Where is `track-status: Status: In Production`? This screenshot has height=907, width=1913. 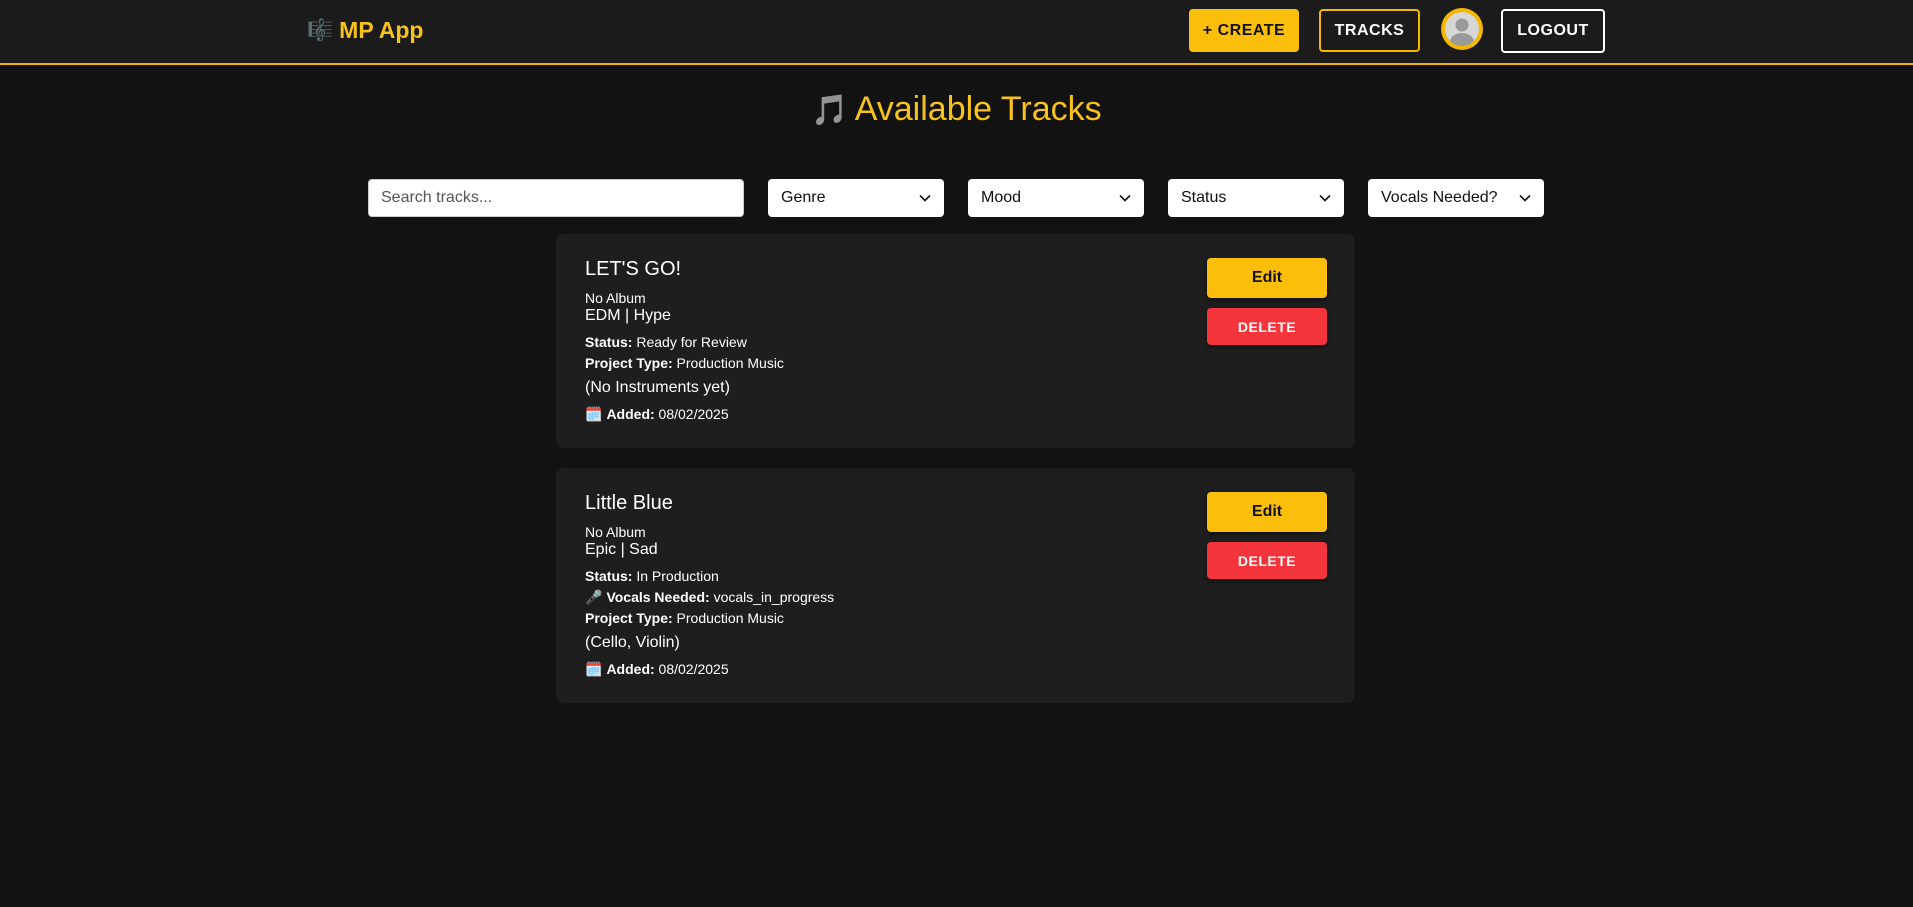 track-status: Status: In Production is located at coordinates (652, 576).